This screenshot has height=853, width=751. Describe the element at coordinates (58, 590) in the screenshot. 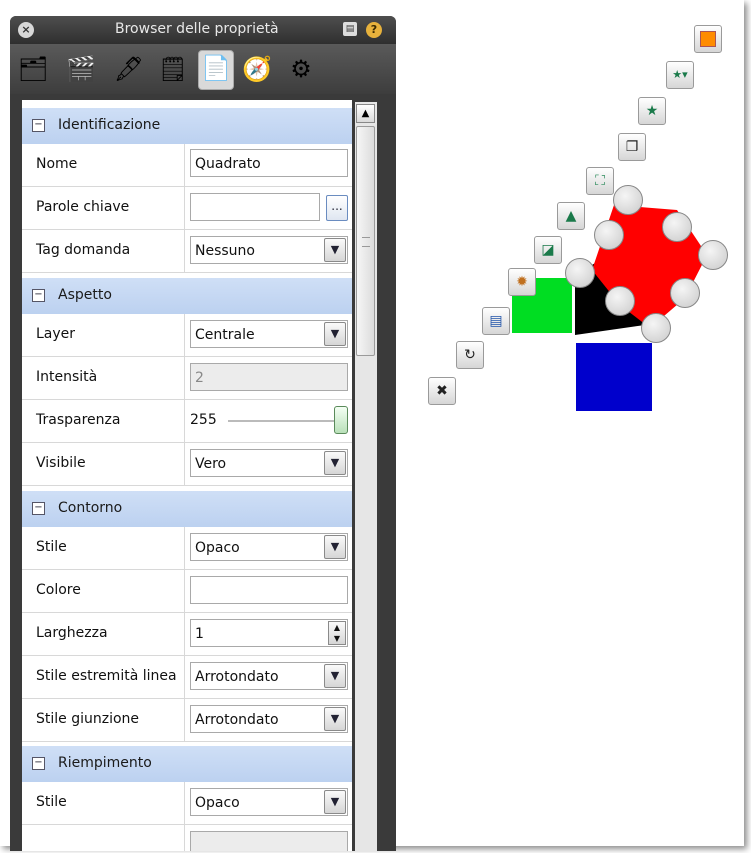

I see `row-label: Colore` at that location.